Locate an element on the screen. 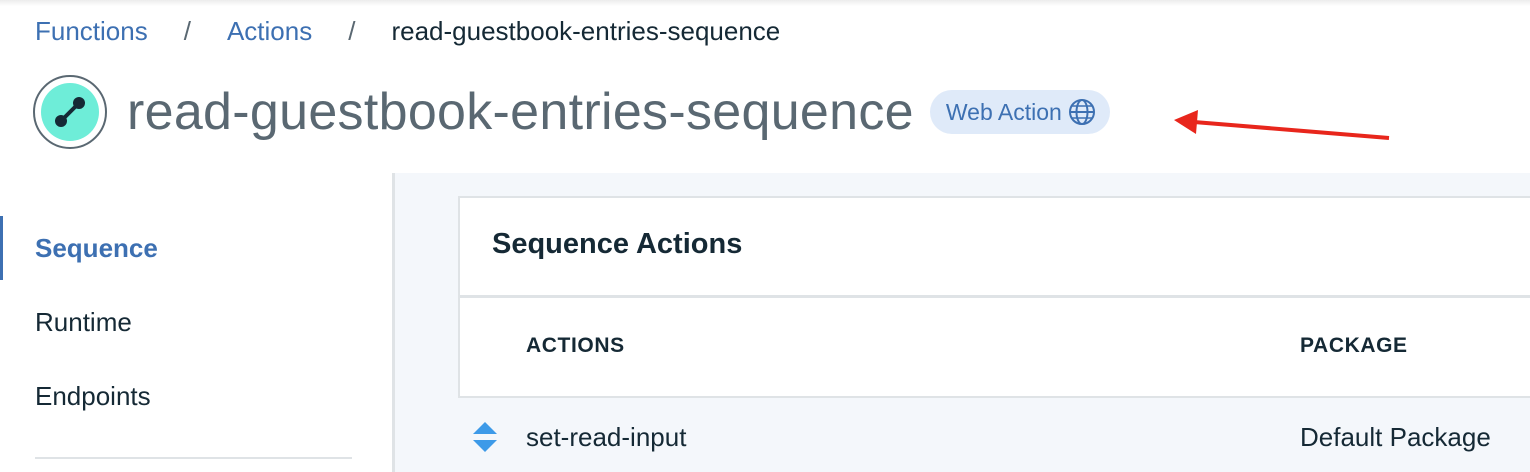 The height and width of the screenshot is (472, 1530). web-action-badge: Web Action is located at coordinates (1019, 112).